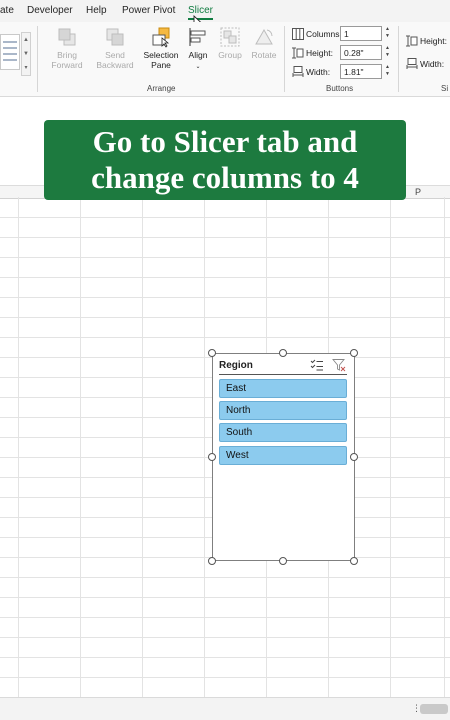 Image resolution: width=450 pixels, height=720 pixels. What do you see at coordinates (387, 33) in the screenshot?
I see `columns-spinner: ▲ ▼` at bounding box center [387, 33].